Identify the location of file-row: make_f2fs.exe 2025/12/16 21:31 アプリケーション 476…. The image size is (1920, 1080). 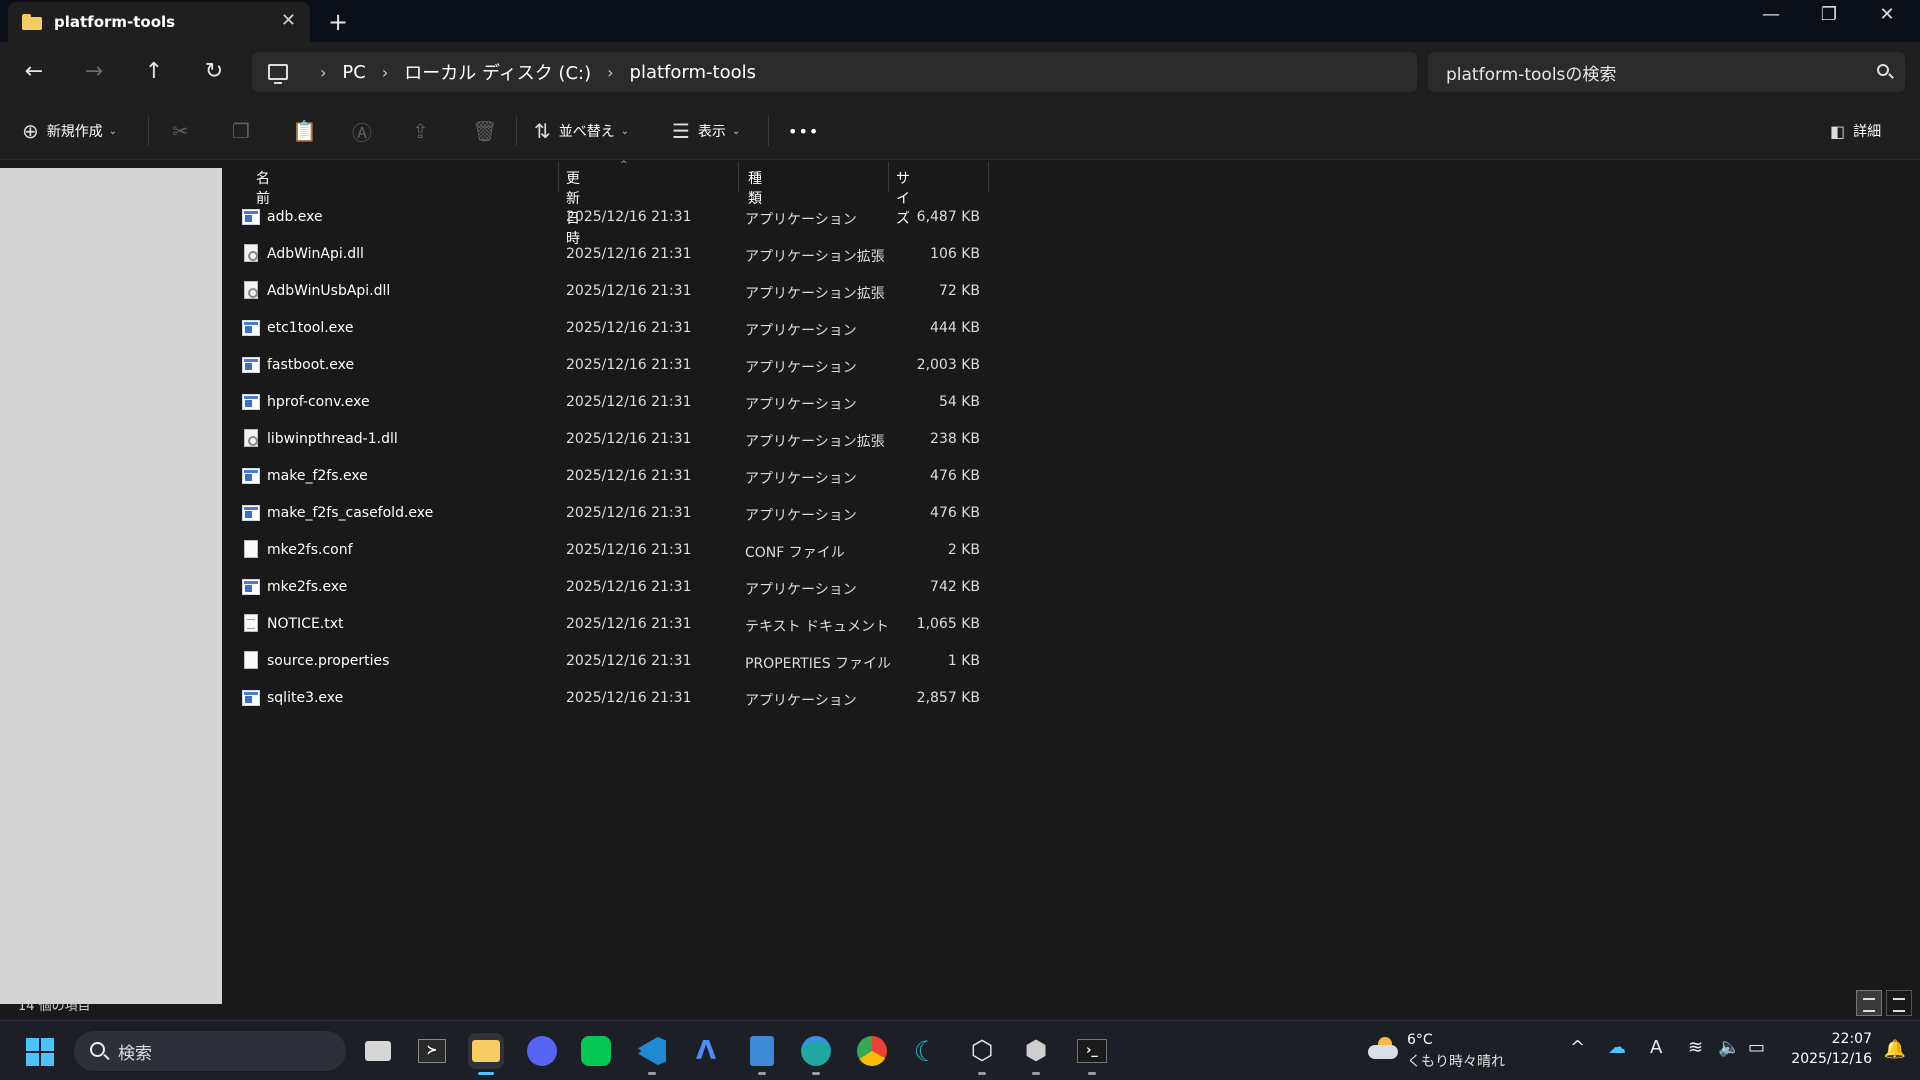
(612, 476).